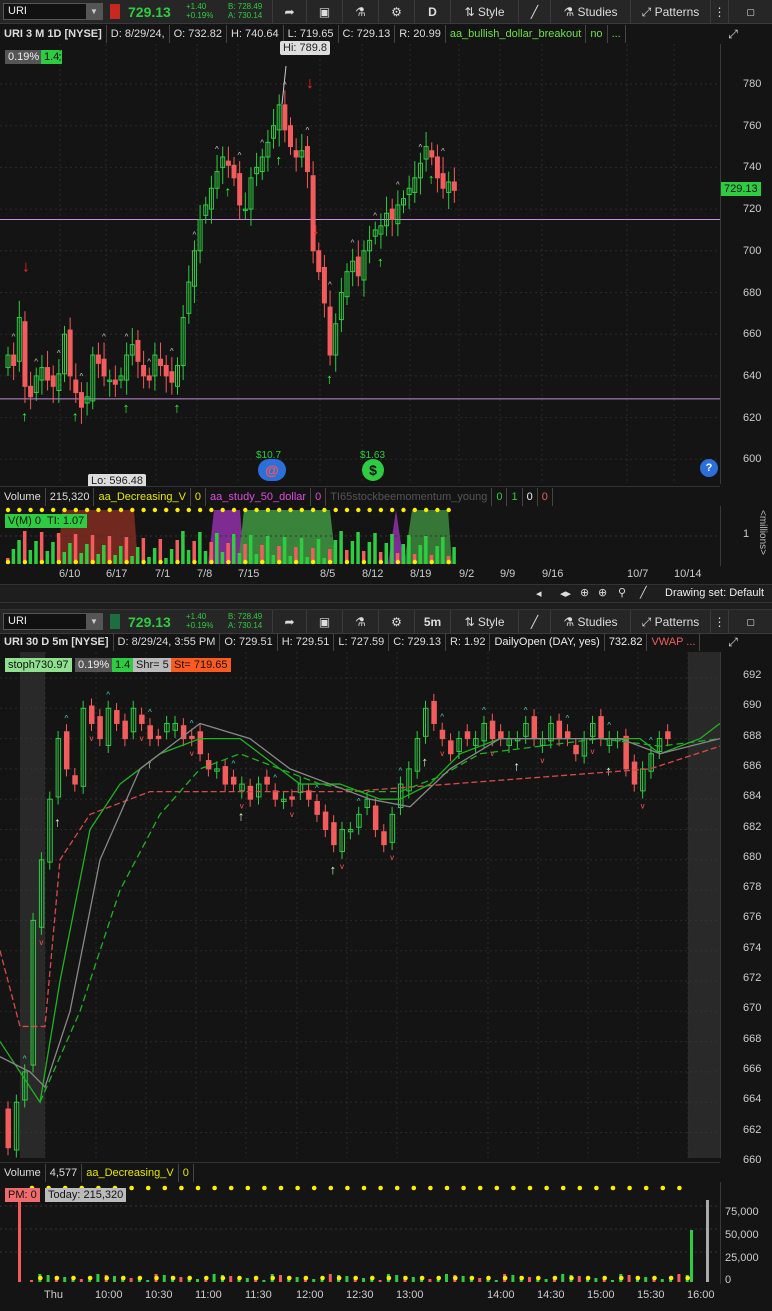  What do you see at coordinates (746, 1234) in the screenshot?
I see `intraday-volume-axis: 75,000 50,000 25,000 0` at bounding box center [746, 1234].